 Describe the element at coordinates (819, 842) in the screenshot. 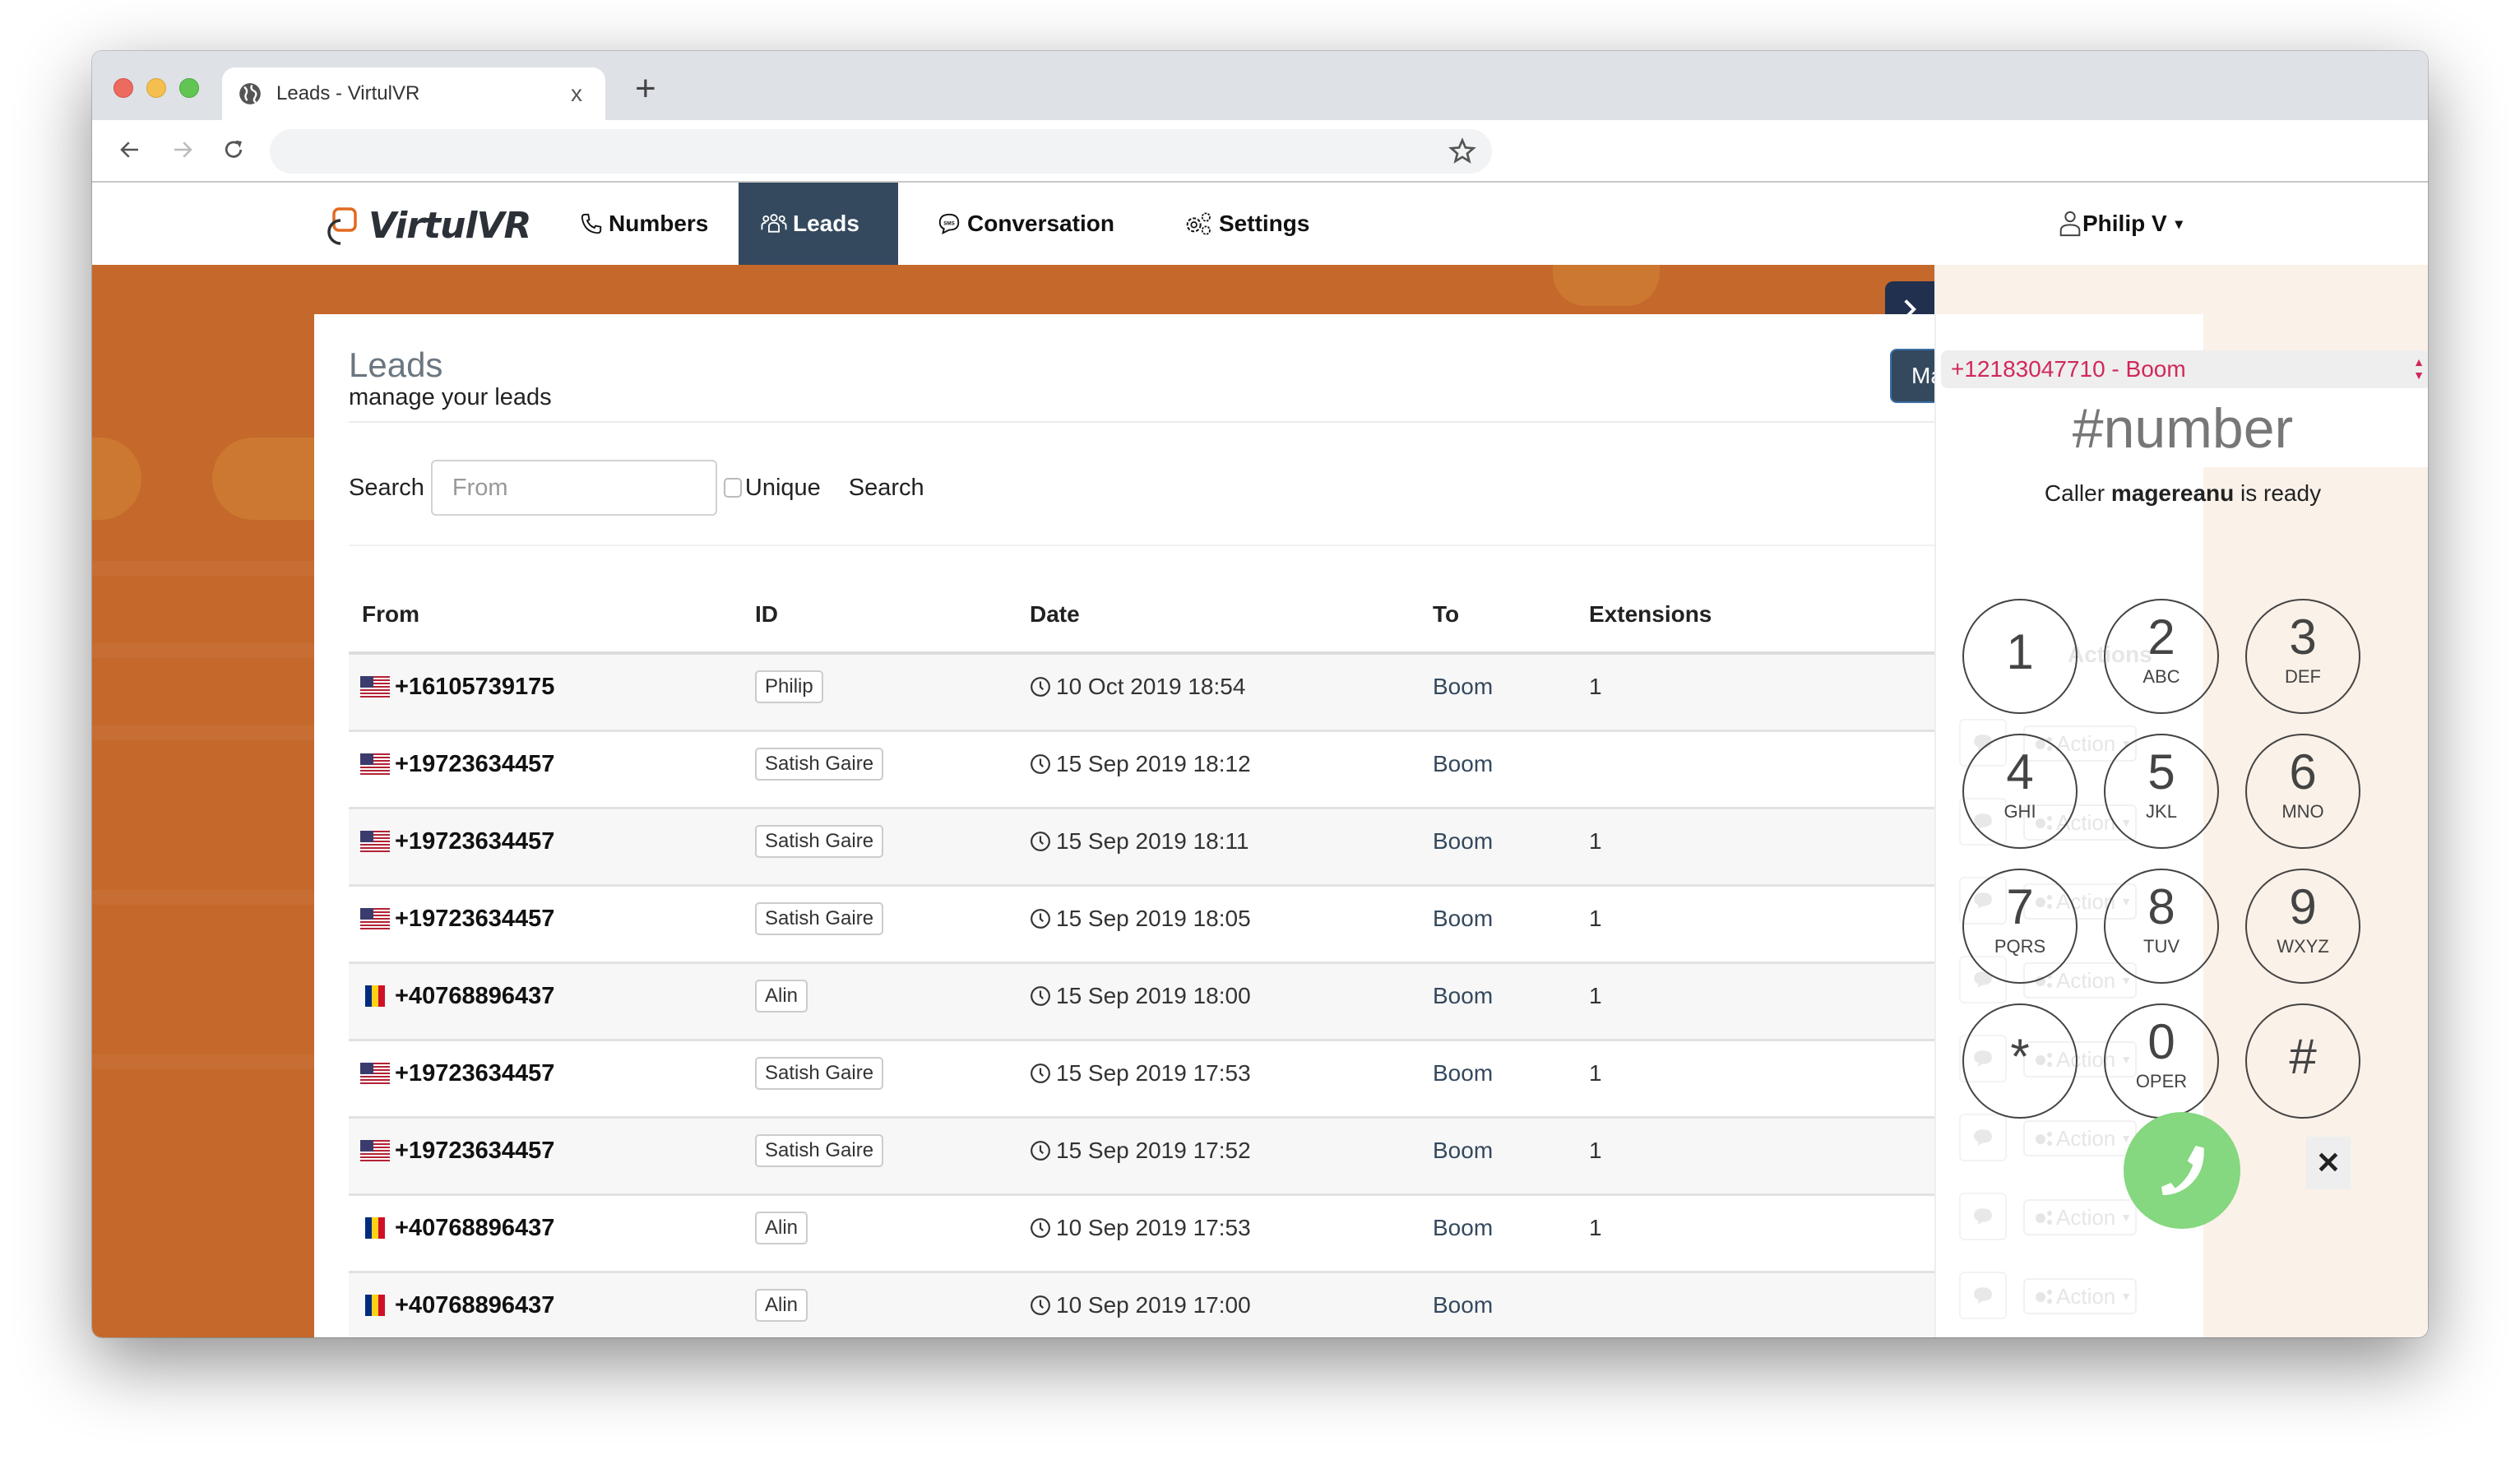

I see `id-cell: Satish Gaire` at that location.